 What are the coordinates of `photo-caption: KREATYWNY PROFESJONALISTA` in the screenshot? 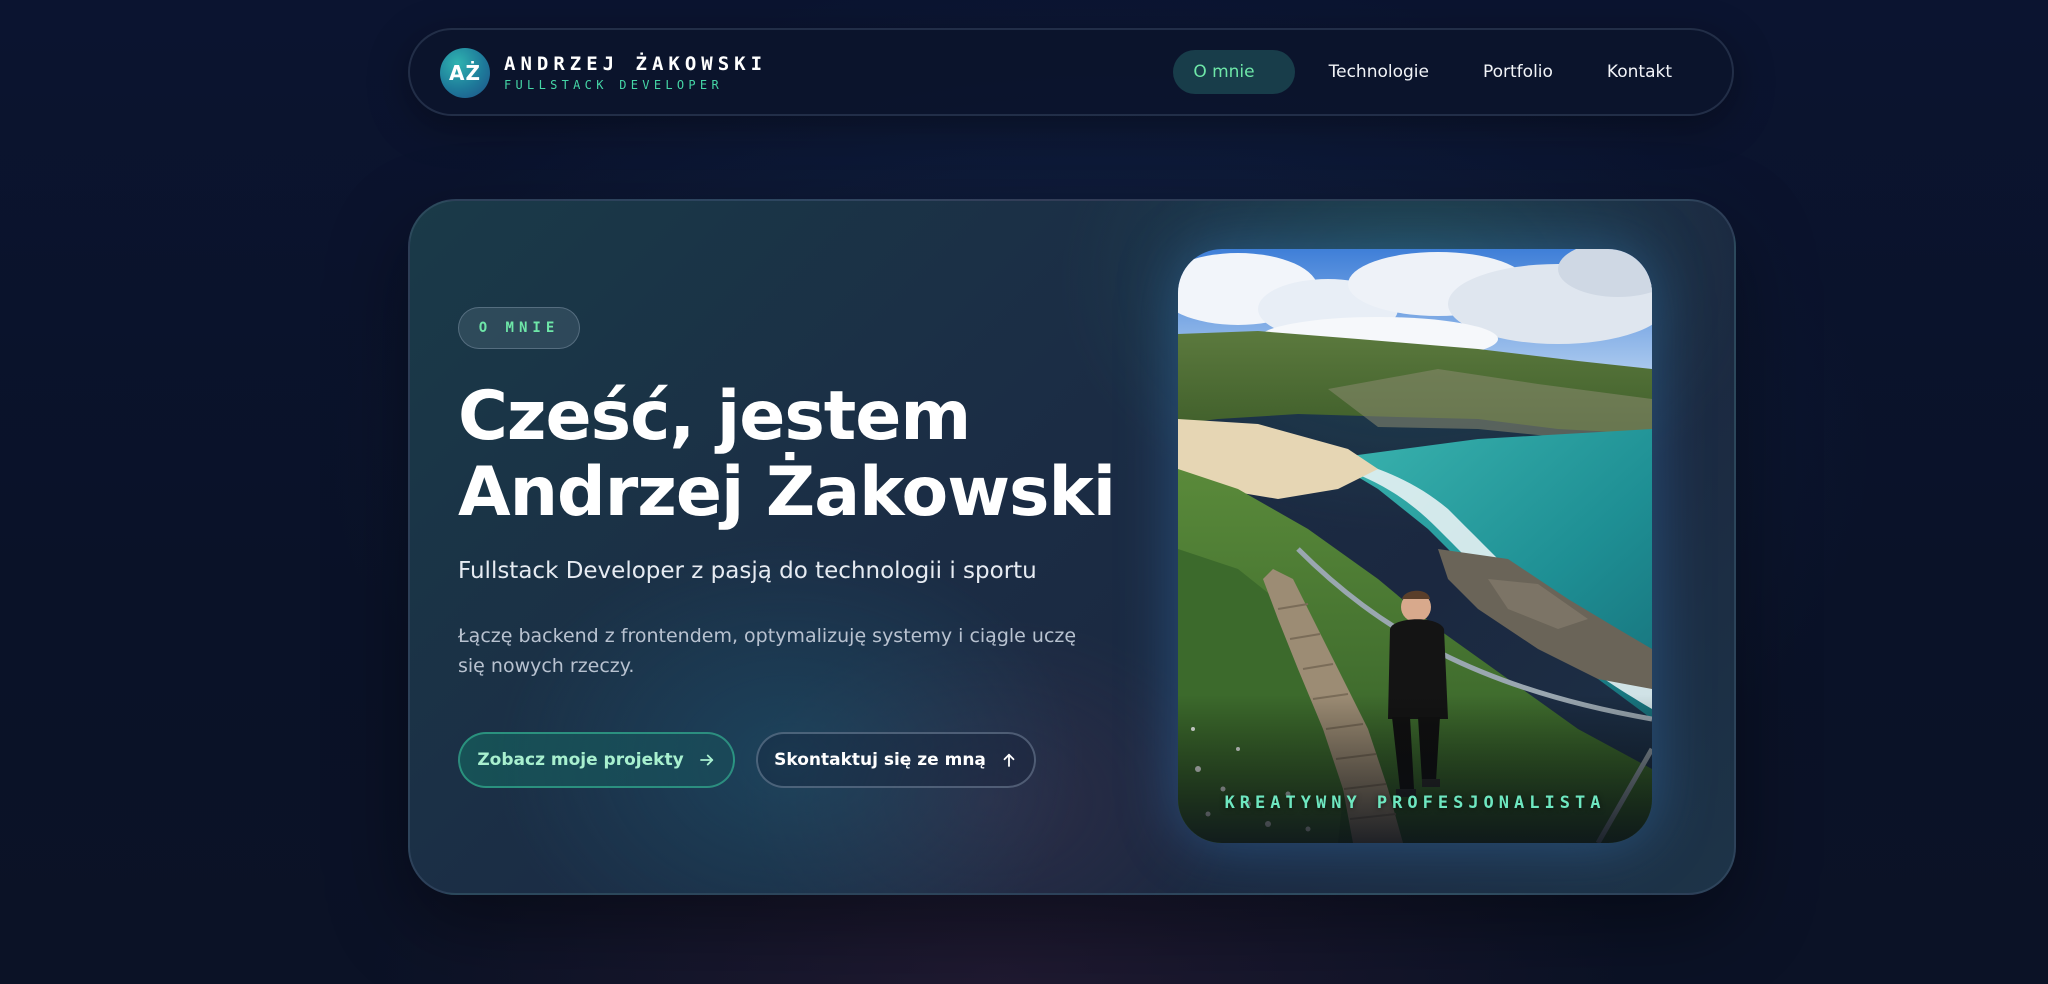 It's located at (1415, 803).